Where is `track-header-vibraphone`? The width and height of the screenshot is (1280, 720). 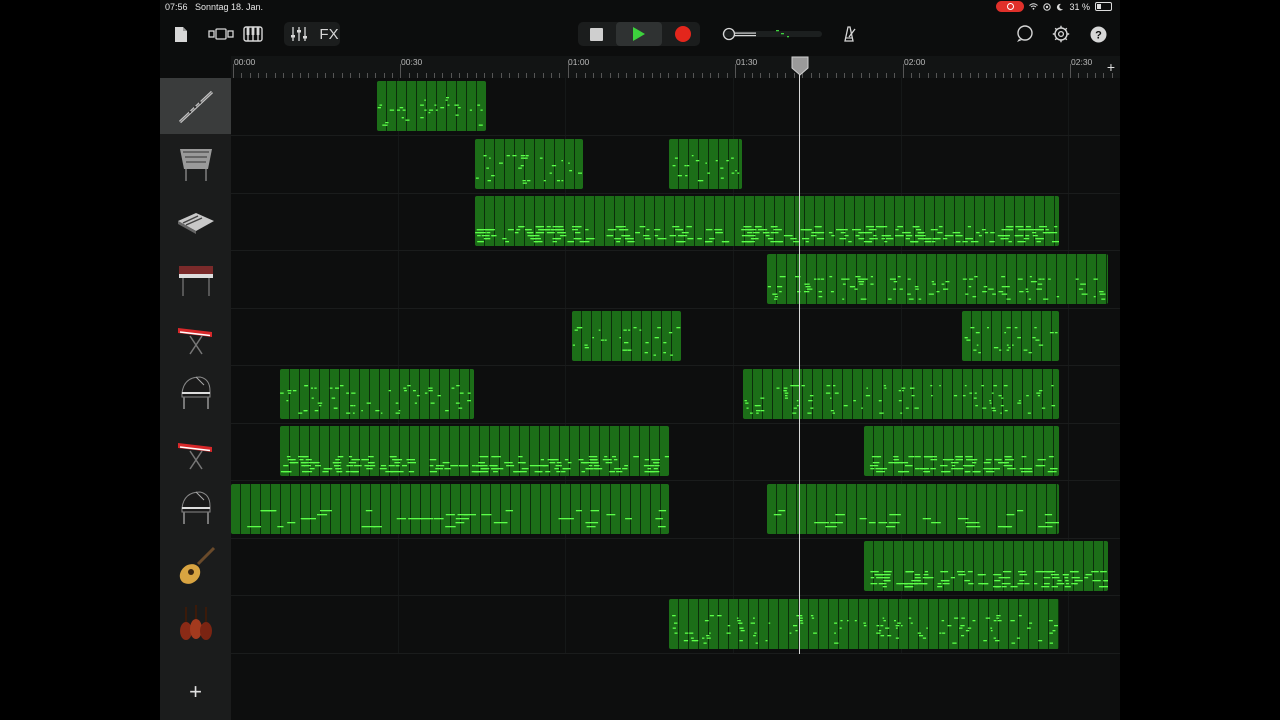 track-header-vibraphone is located at coordinates (195, 163).